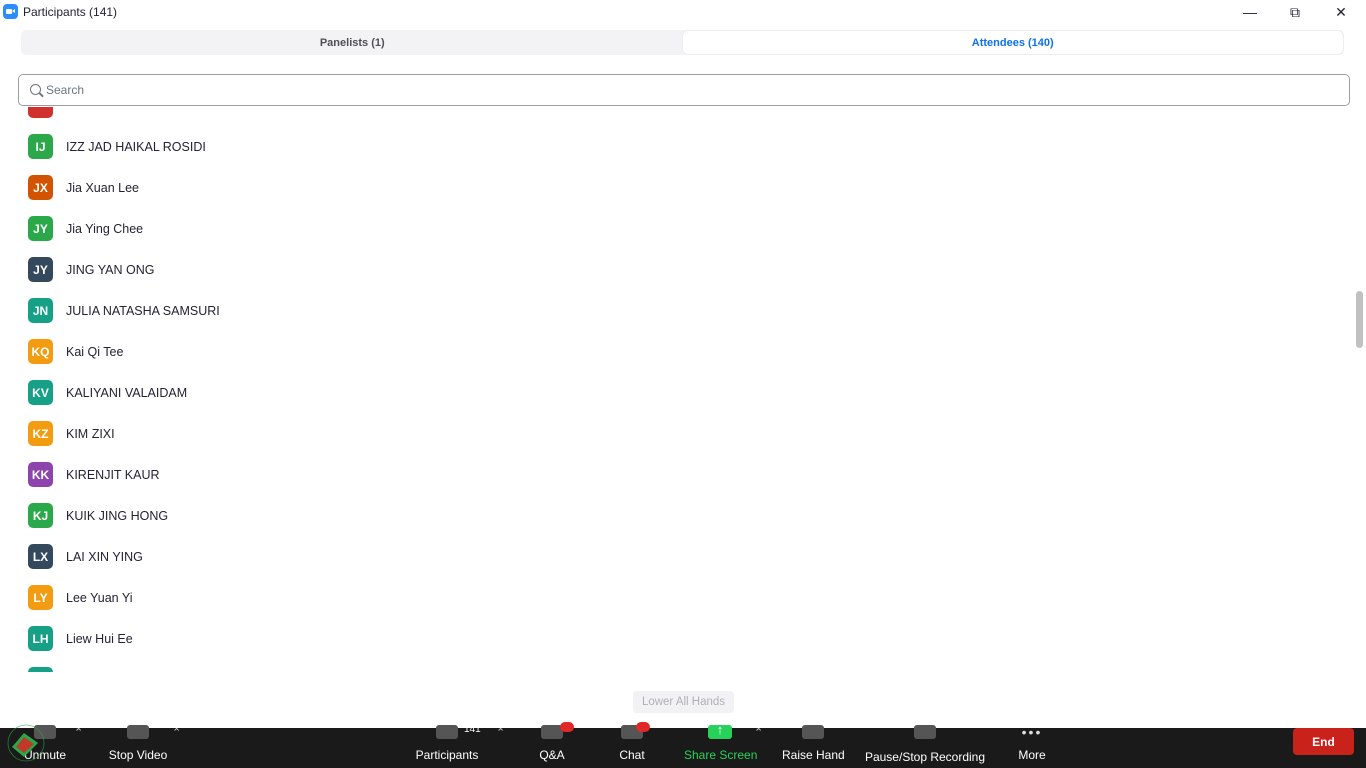  Describe the element at coordinates (138, 755) in the screenshot. I see `stop-video-label: Stop Video` at that location.